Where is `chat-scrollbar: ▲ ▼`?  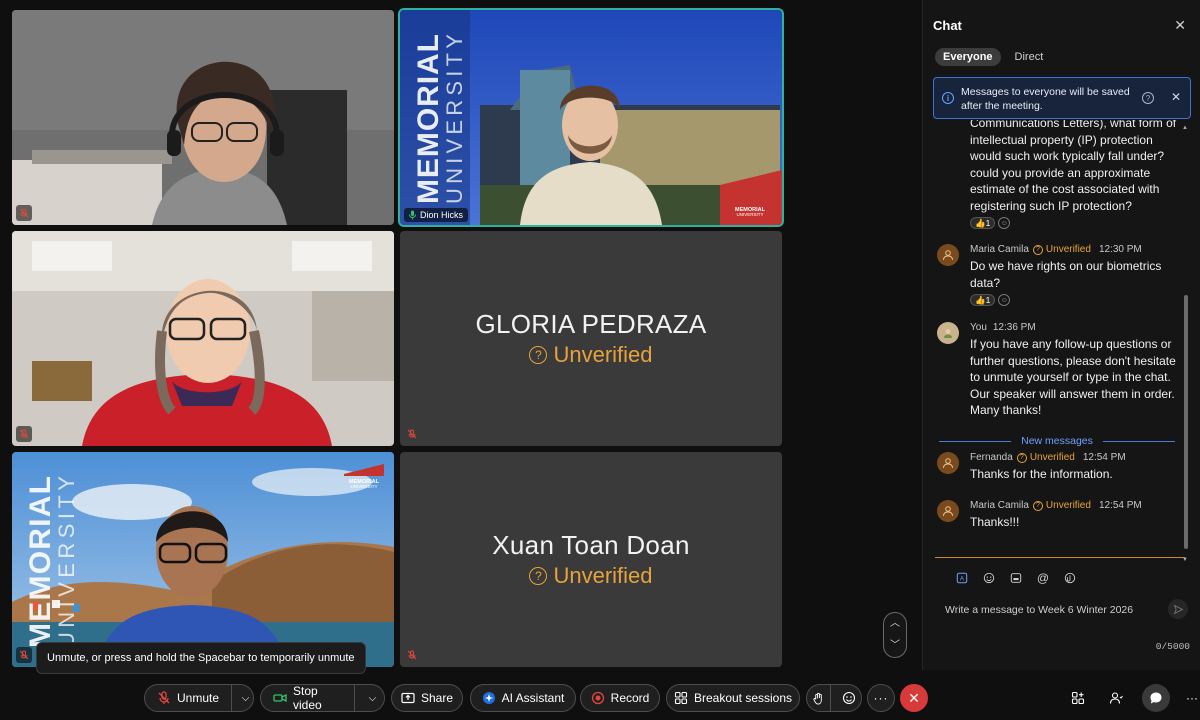
chat-scrollbar: ▲ ▼ is located at coordinates (1185, 344).